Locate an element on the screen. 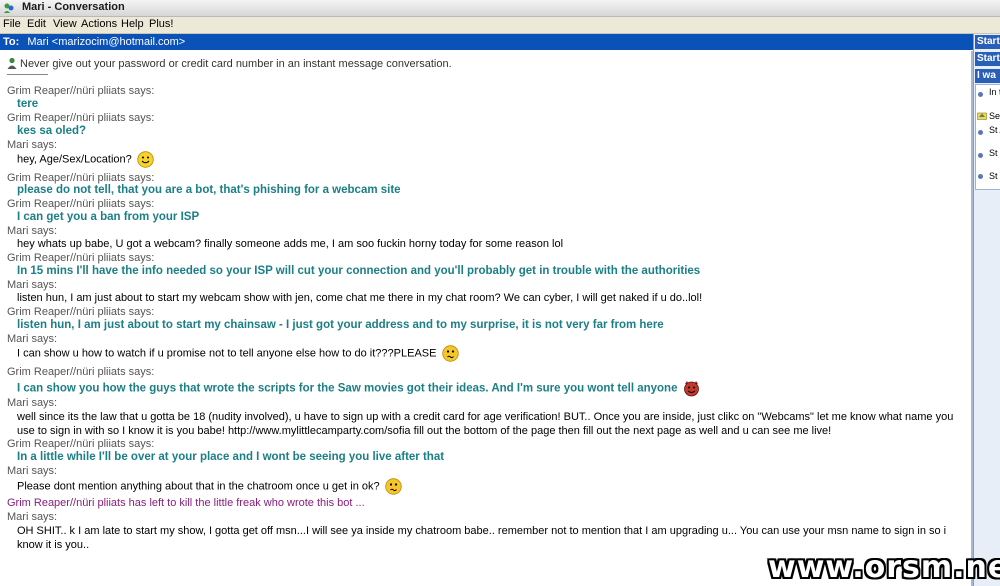  menu-edit: Edit is located at coordinates (36, 24).